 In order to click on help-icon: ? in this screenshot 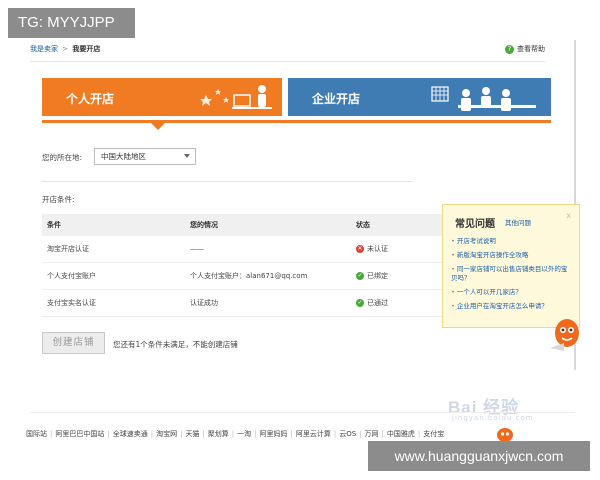, I will do `click(509, 49)`.